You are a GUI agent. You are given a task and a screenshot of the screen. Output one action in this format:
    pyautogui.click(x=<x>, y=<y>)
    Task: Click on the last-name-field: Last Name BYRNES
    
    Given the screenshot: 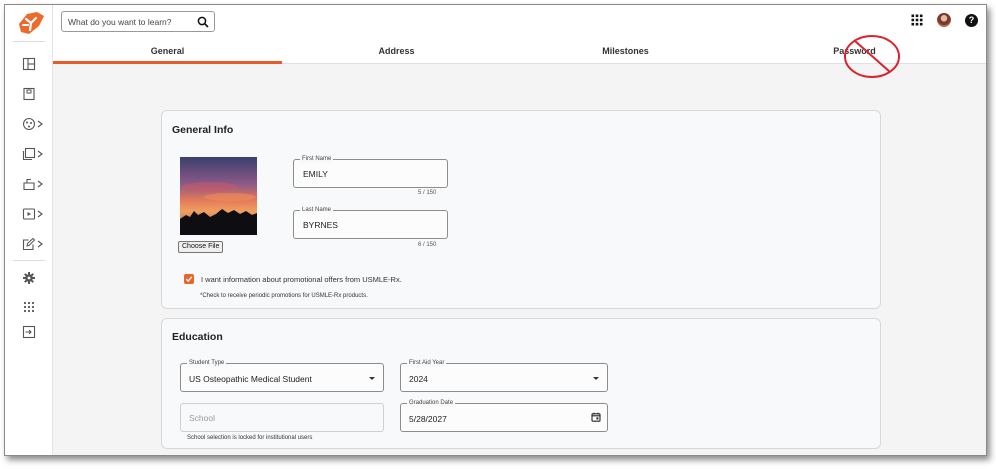 What is the action you would take?
    pyautogui.click(x=370, y=222)
    